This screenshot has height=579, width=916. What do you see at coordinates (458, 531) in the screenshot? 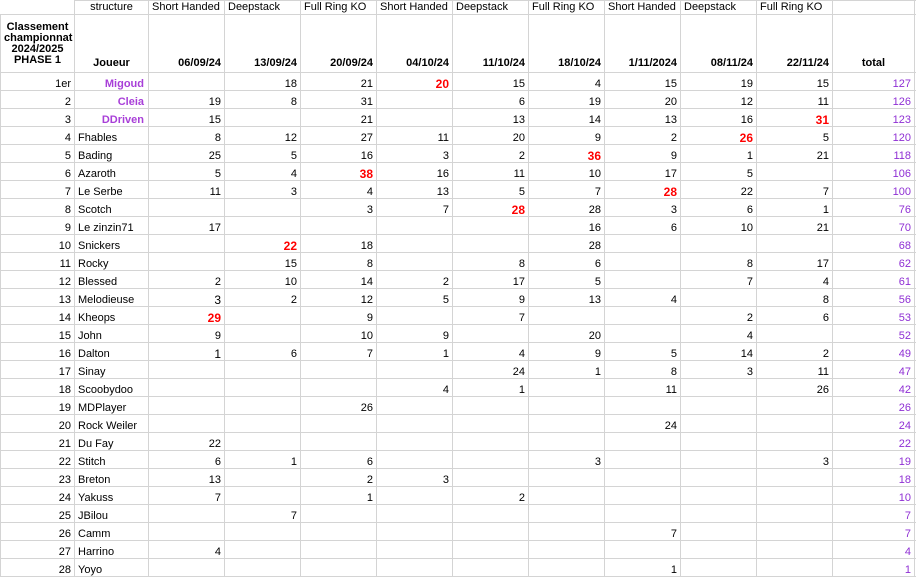
I see `table-row: 26 Camm 7 7` at bounding box center [458, 531].